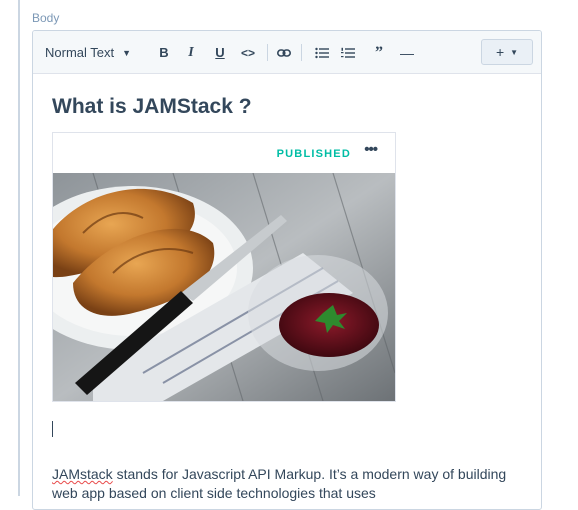 Image resolution: width=578 pixels, height=510 pixels. What do you see at coordinates (46, 18) in the screenshot?
I see `field-label: Body` at bounding box center [46, 18].